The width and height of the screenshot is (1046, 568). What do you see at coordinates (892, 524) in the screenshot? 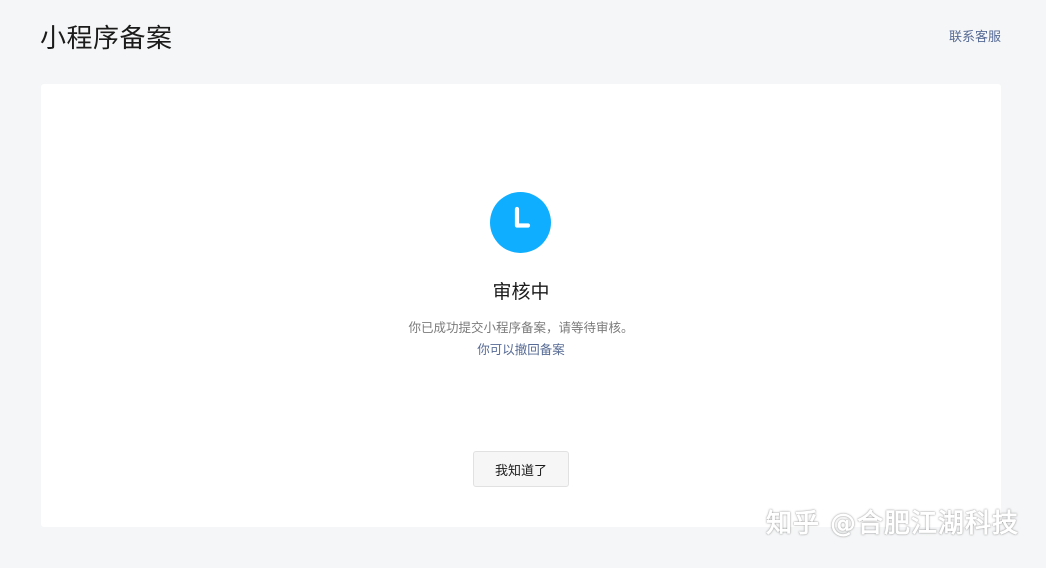
I see `watermark-text: 知乎 @合肥江湖科技` at bounding box center [892, 524].